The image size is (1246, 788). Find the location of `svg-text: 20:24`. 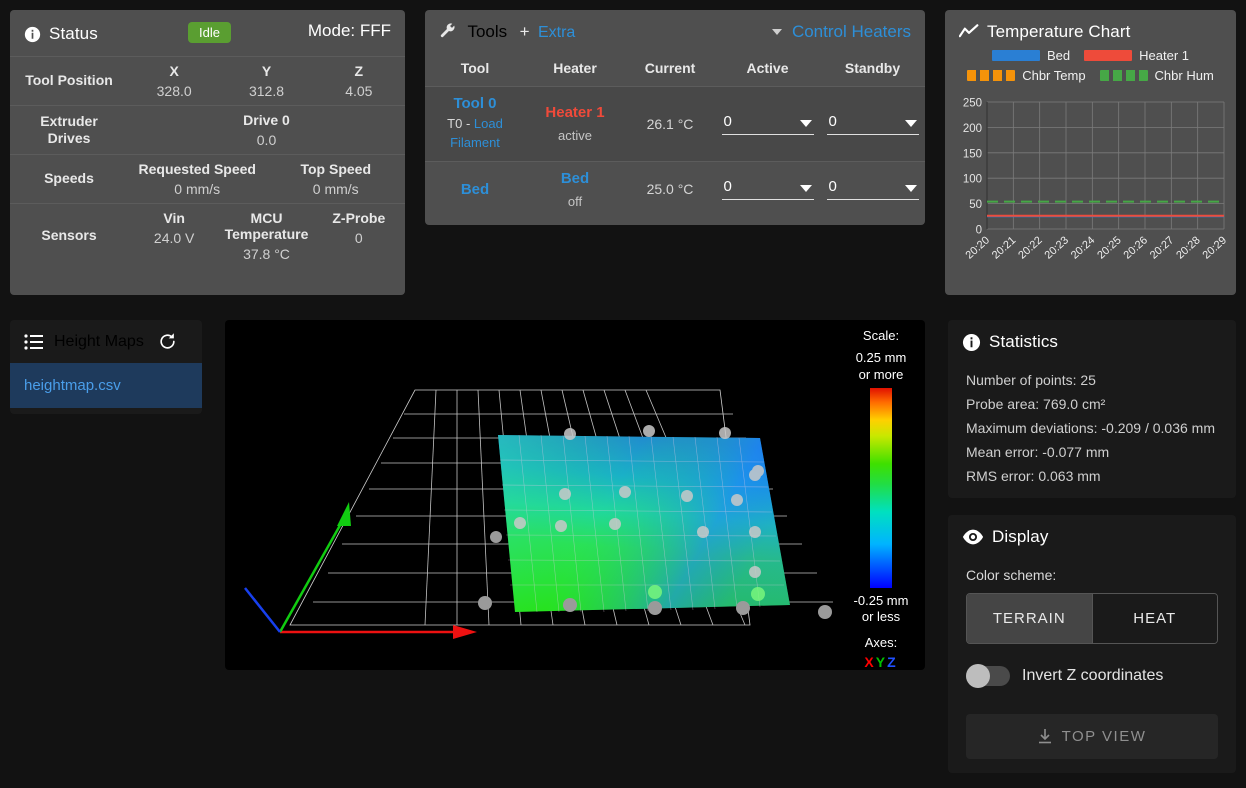

svg-text: 20:24 is located at coordinates (1083, 247).